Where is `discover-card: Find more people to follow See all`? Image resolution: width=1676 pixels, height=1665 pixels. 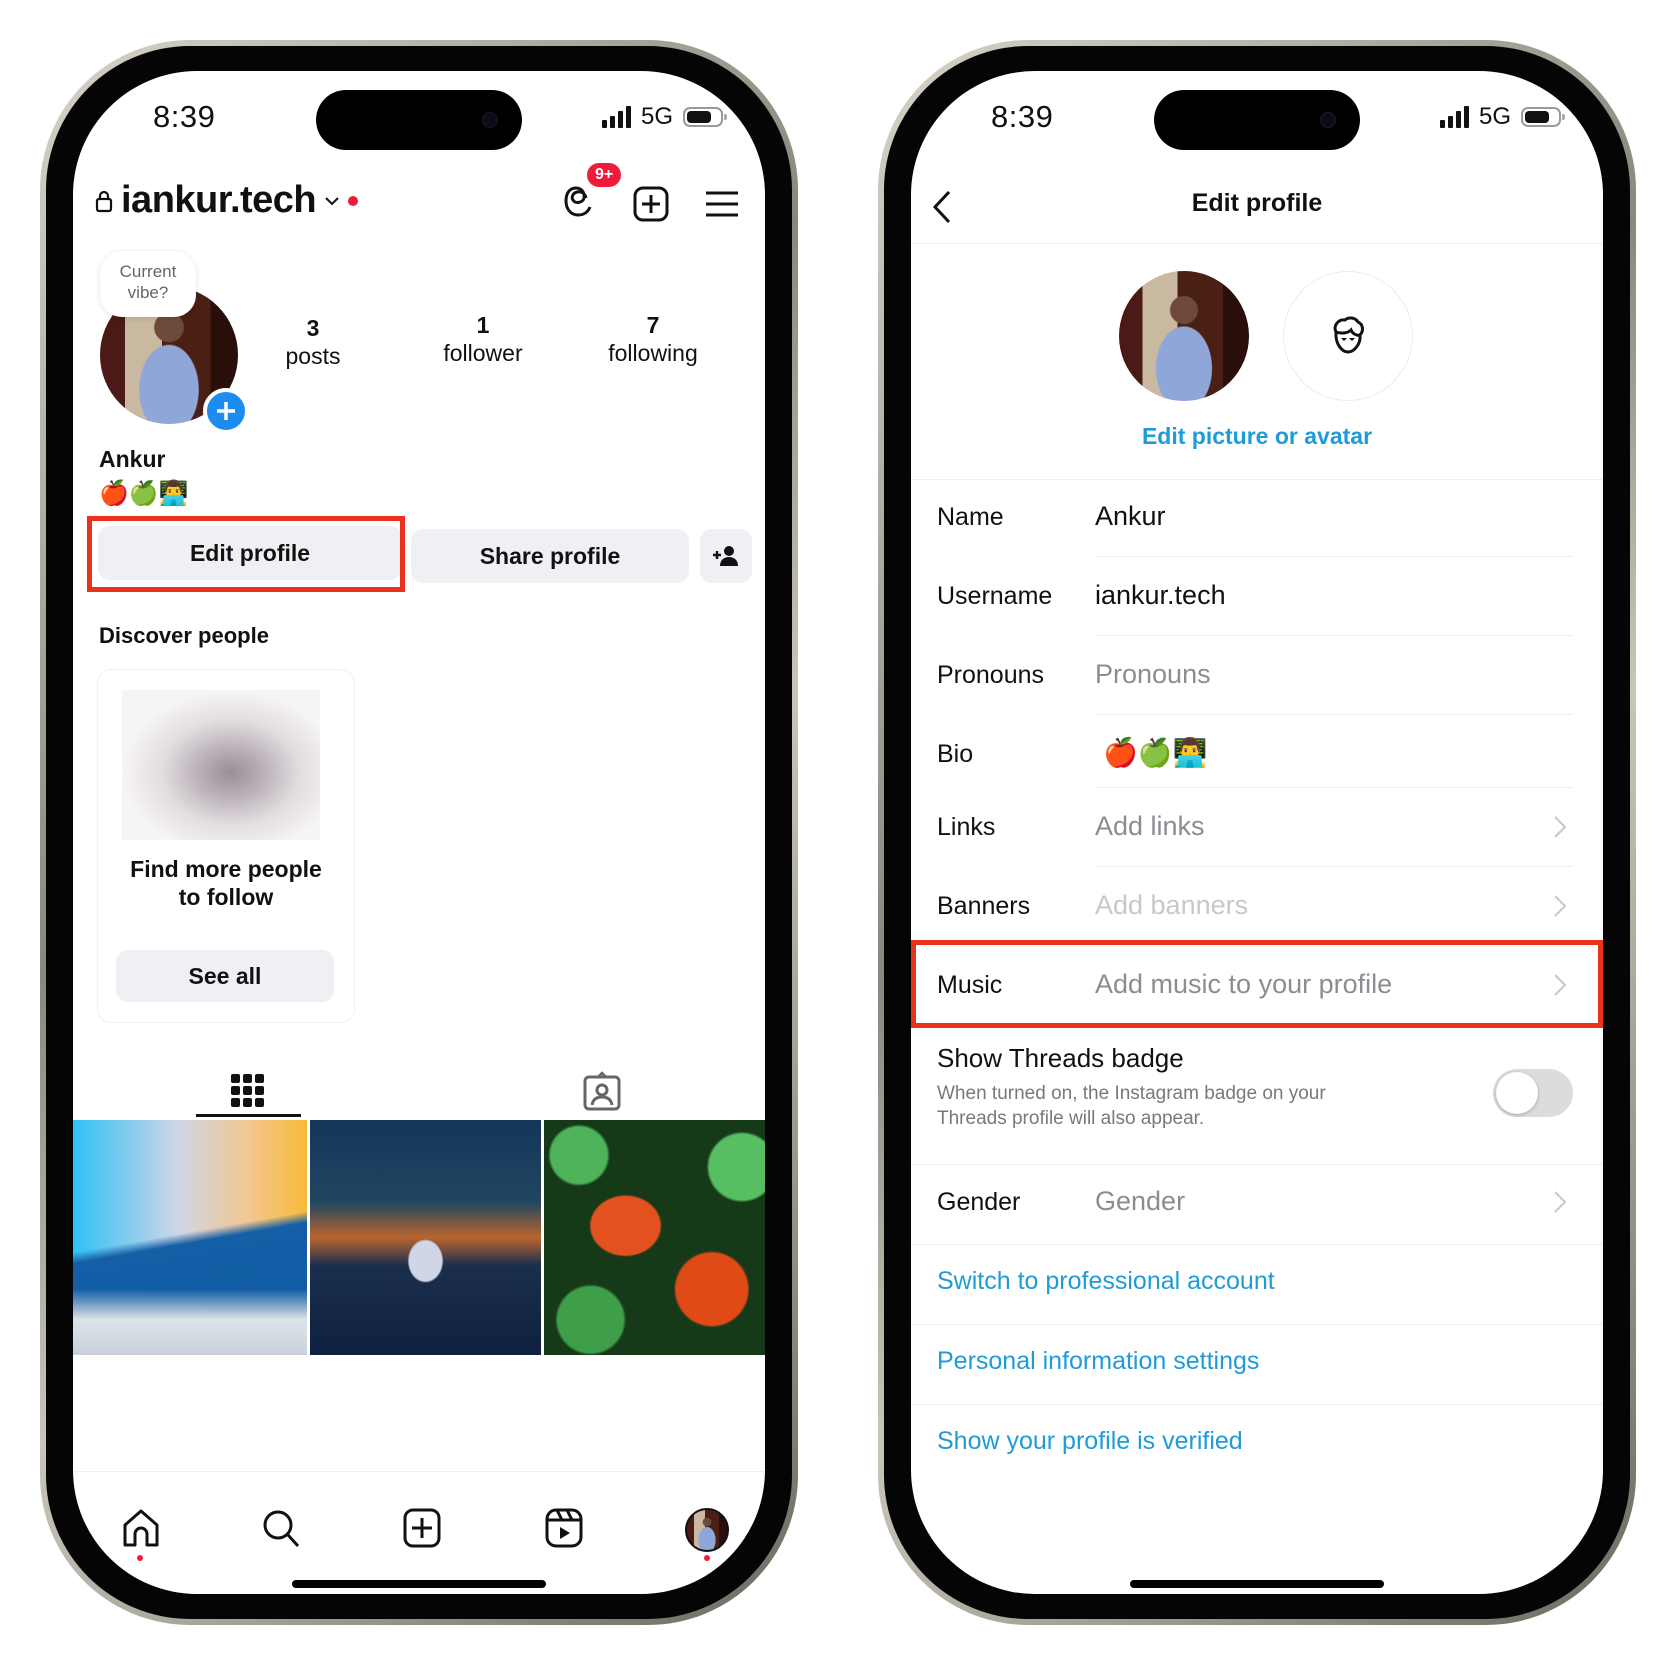
discover-card: Find more people to follow See all is located at coordinates (226, 846).